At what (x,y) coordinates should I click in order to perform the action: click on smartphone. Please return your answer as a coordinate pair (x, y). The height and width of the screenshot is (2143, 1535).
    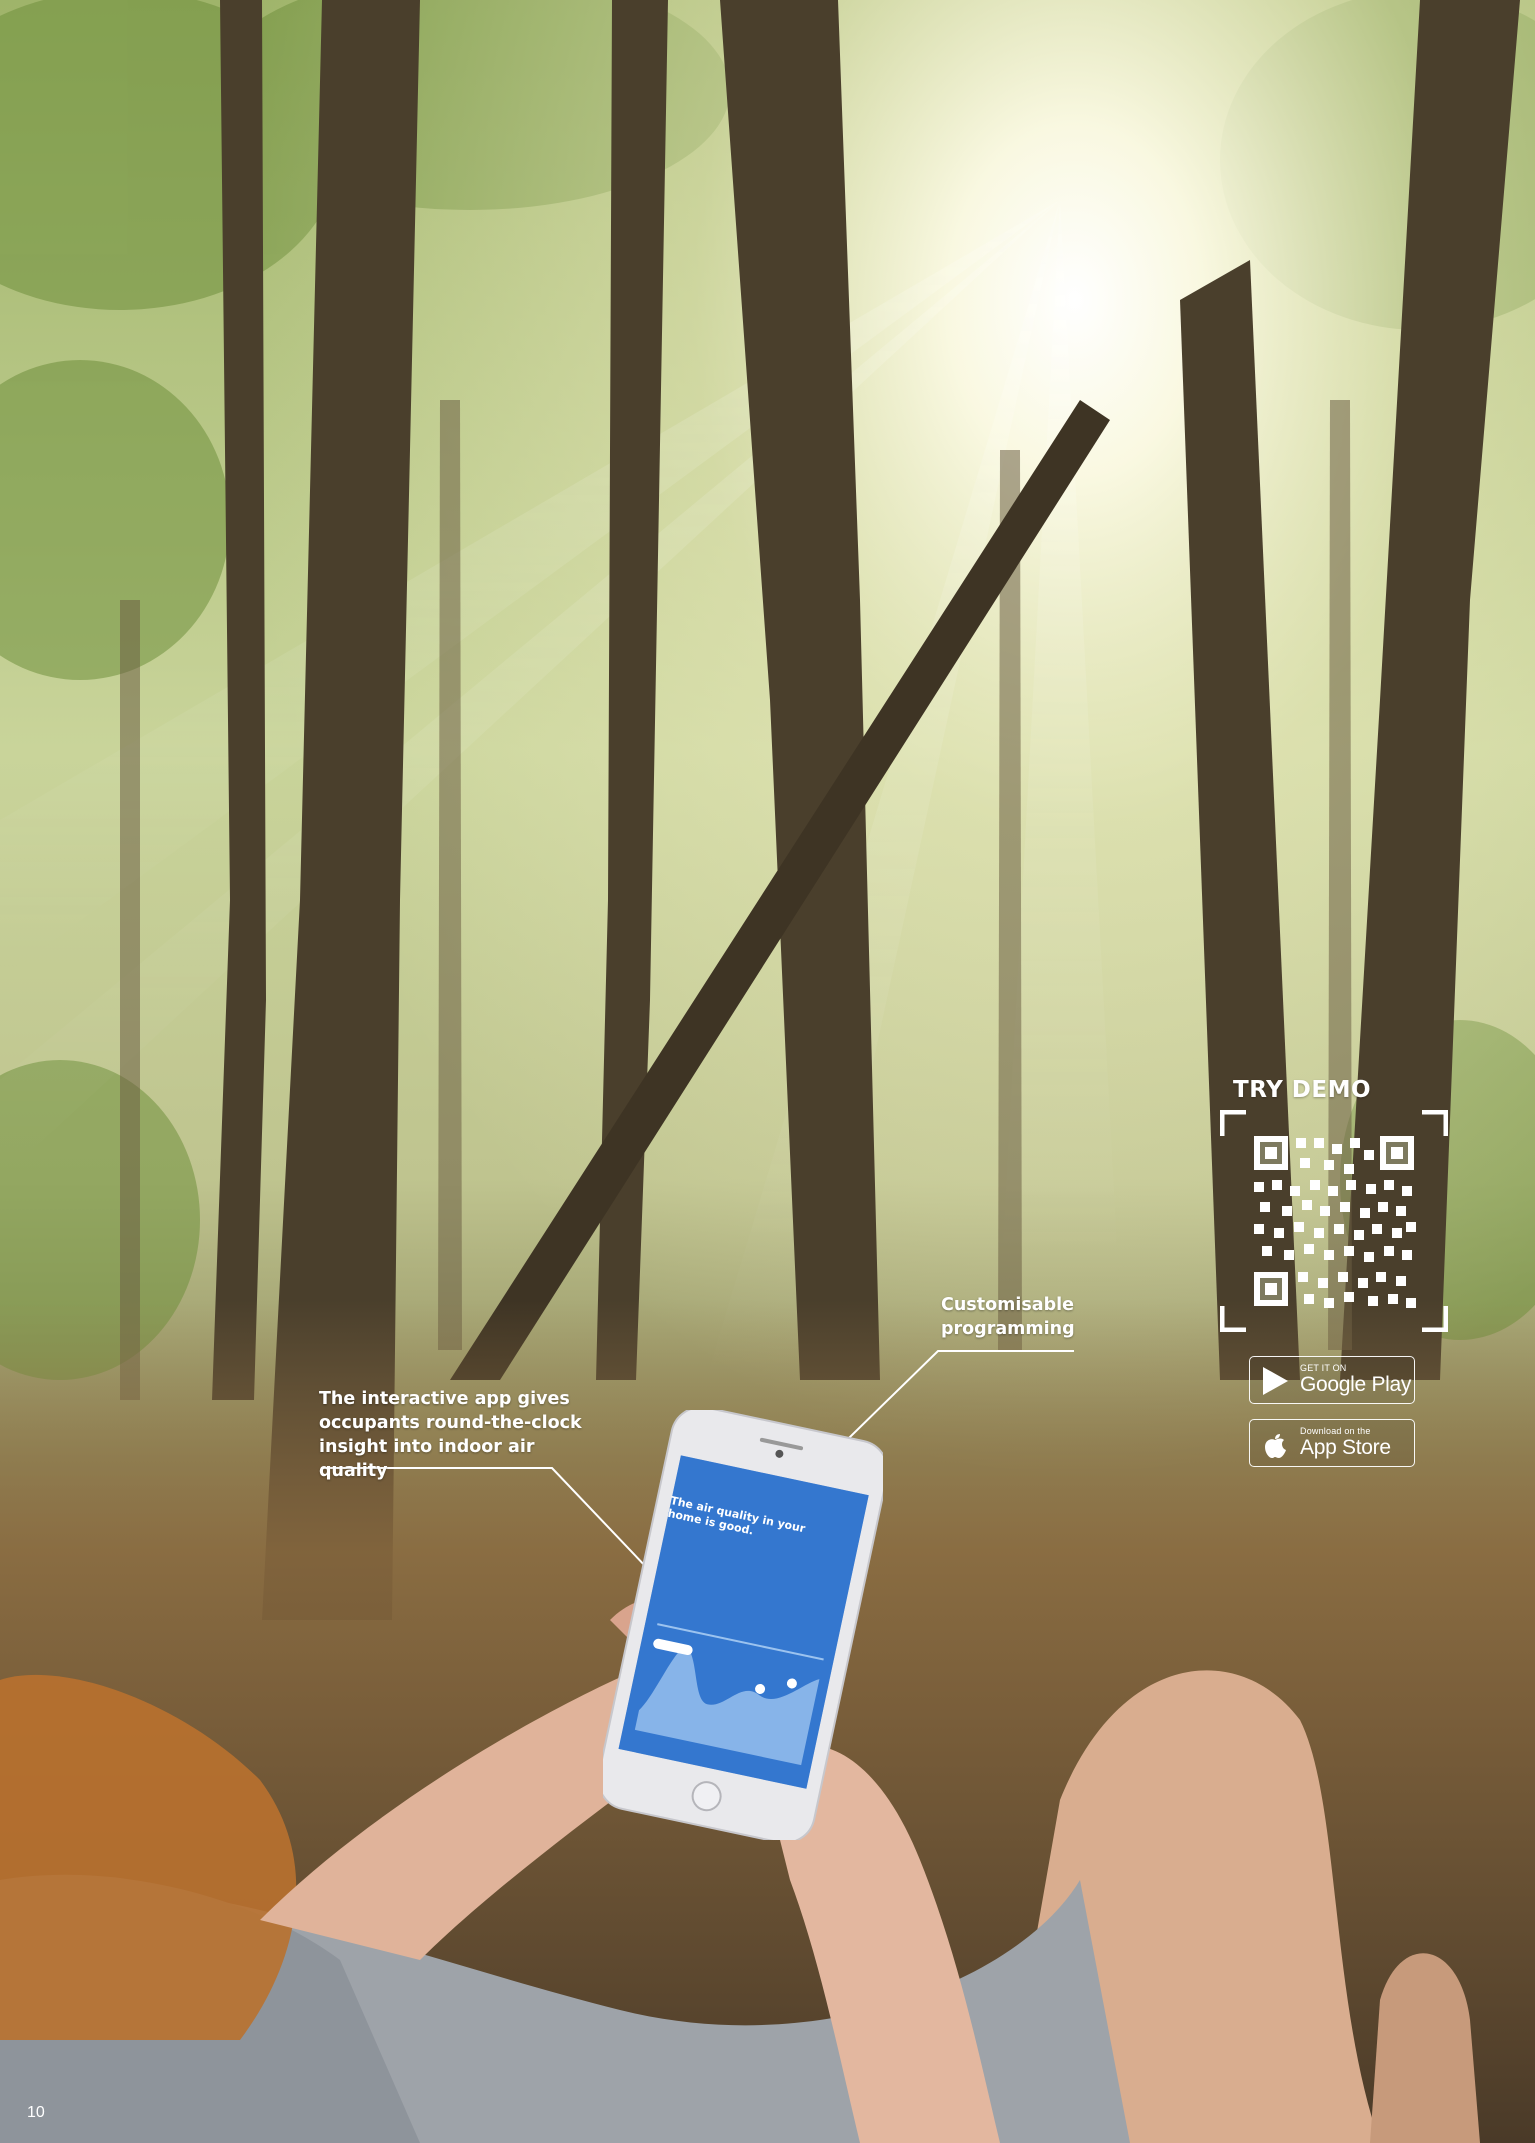
    Looking at the image, I should click on (743, 1625).